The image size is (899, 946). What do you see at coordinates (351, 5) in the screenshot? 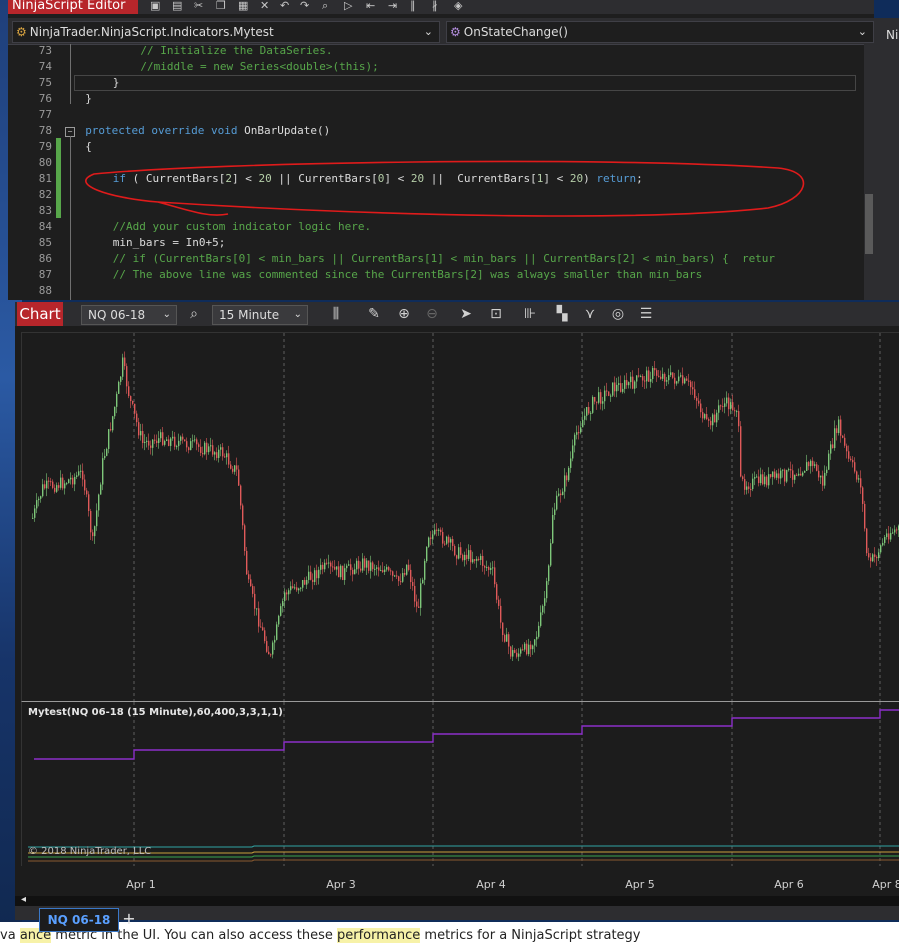
I see `compile-icon: ▷` at bounding box center [351, 5].